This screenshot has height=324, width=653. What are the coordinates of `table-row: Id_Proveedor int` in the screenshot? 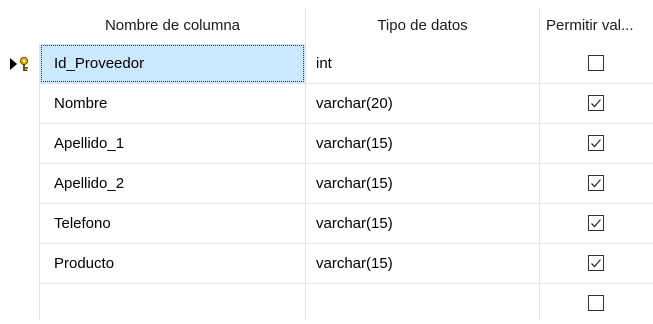 It's located at (326, 64).